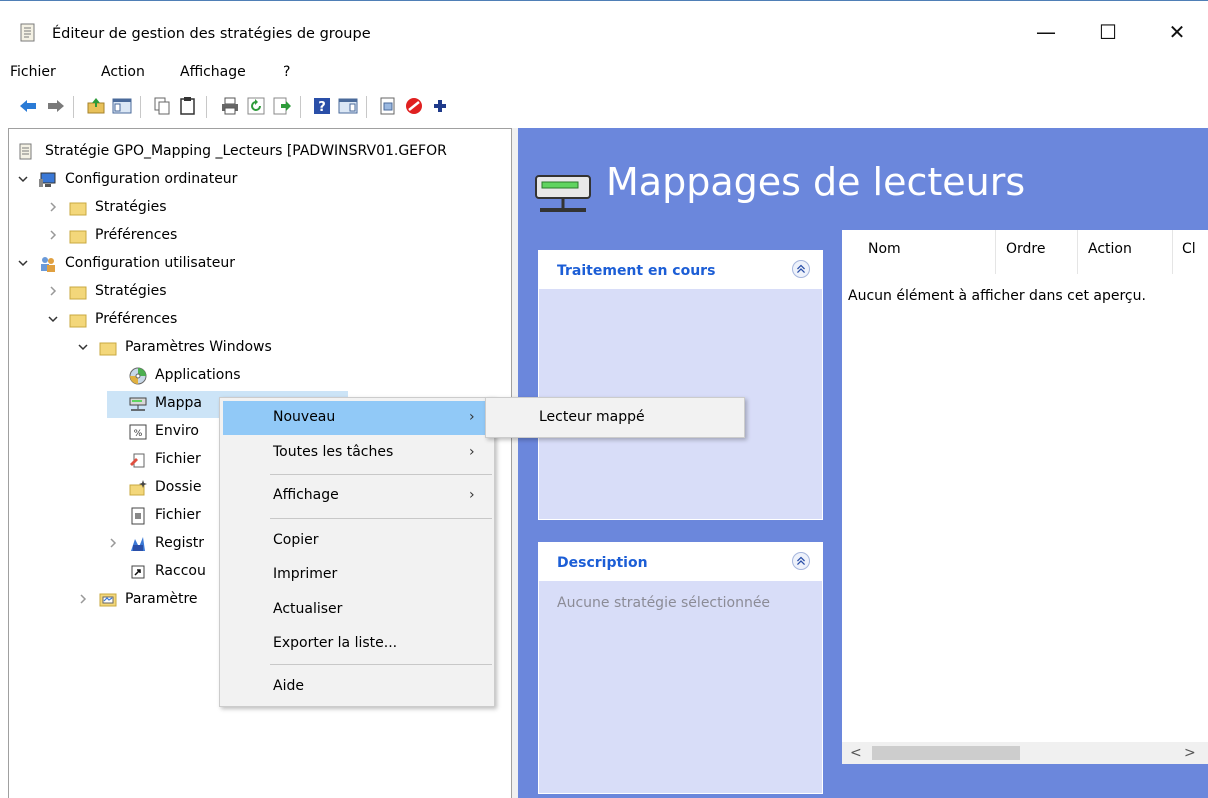 The image size is (1208, 798). What do you see at coordinates (348, 106) in the screenshot?
I see `show-hide-action-pane-icon` at bounding box center [348, 106].